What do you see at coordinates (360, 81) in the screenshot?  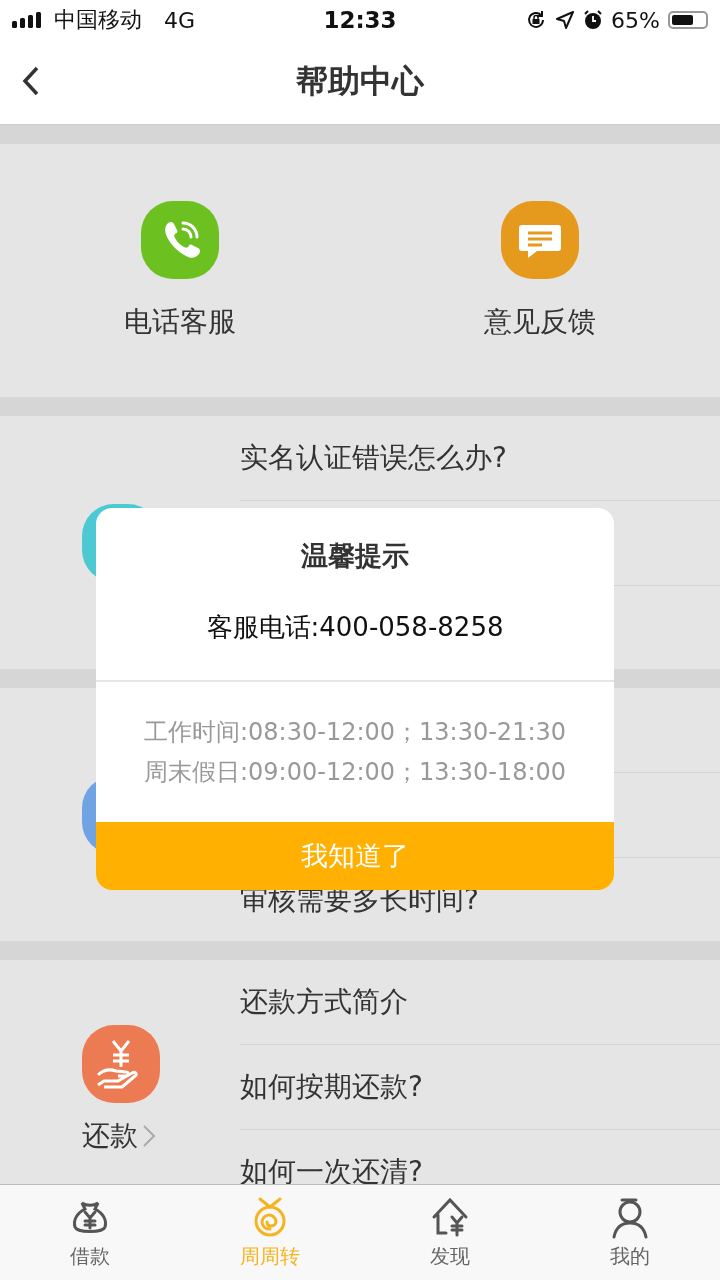 I see `page-title: 帮助中心` at bounding box center [360, 81].